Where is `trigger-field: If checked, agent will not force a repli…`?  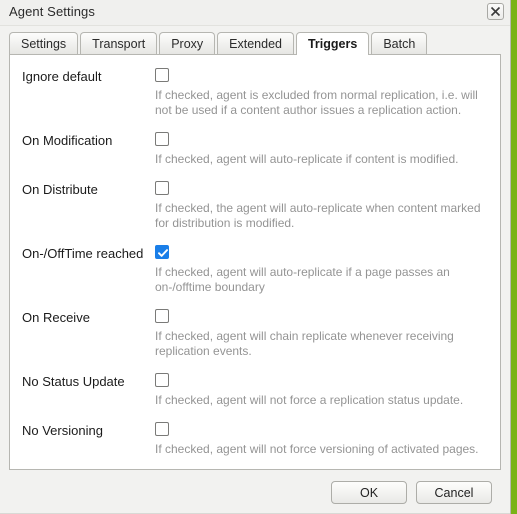 trigger-field: If checked, agent will not force a repli… is located at coordinates (319, 390).